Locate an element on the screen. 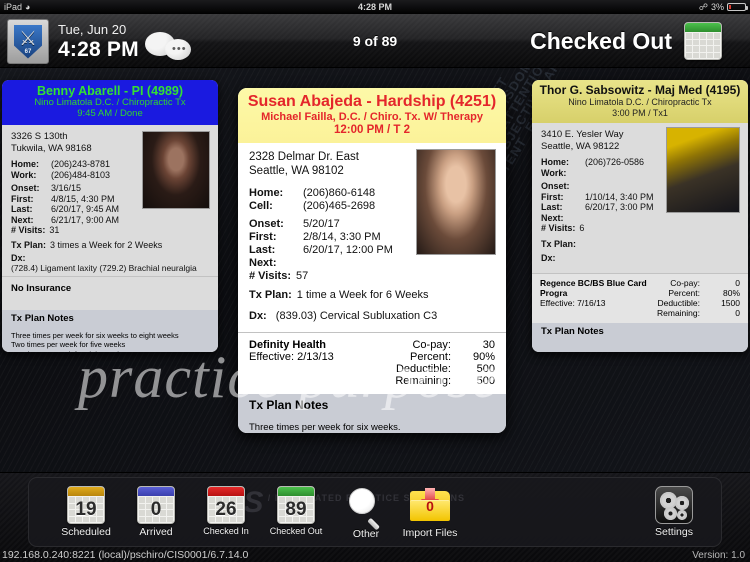 The height and width of the screenshot is (562, 750). patient-name: Susan Abajeda - Hardship (4251) is located at coordinates (372, 101).